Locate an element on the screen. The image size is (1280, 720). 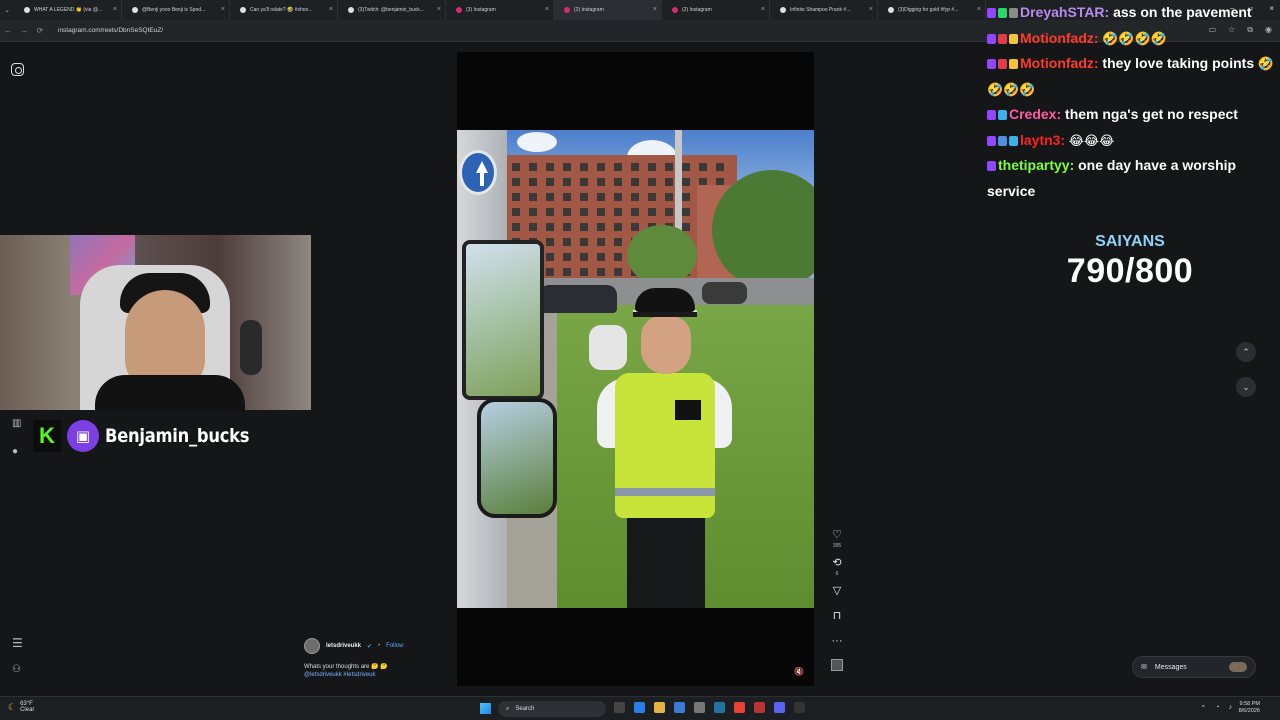
browser-tab: Infinite Shampoo Prank #... × is located at coordinates (824, 10).